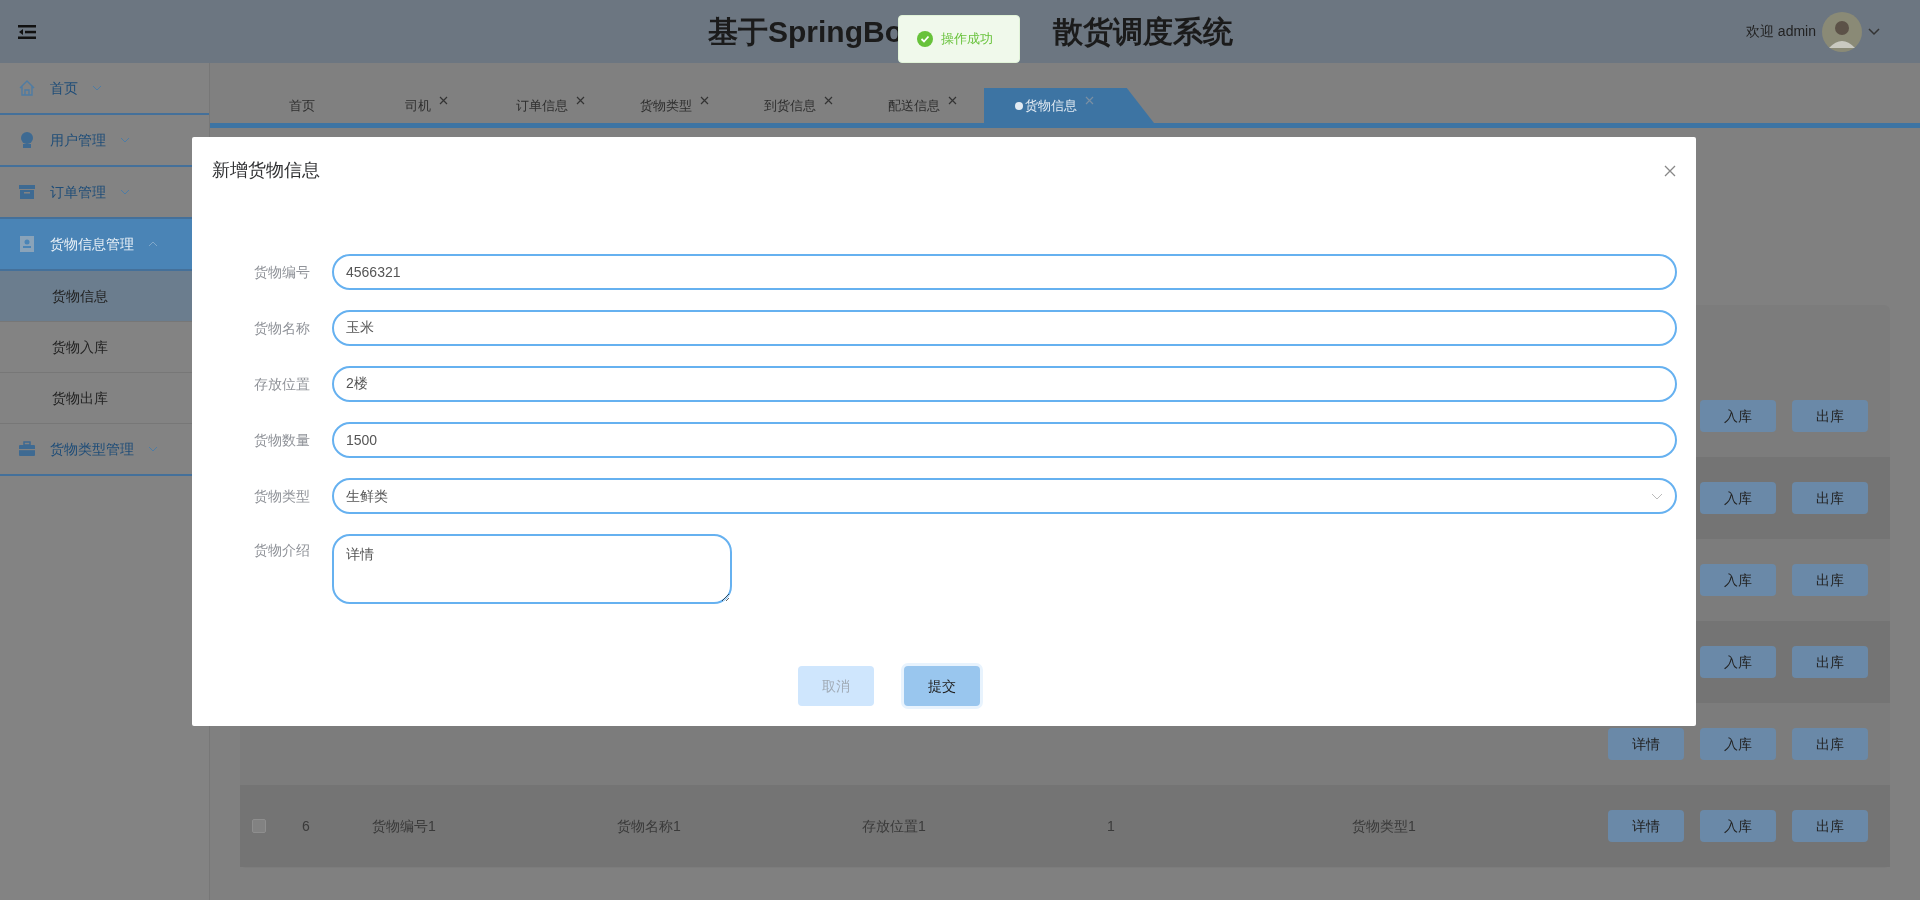 This screenshot has height=900, width=1920. I want to click on field-label: 货物名称, so click(282, 328).